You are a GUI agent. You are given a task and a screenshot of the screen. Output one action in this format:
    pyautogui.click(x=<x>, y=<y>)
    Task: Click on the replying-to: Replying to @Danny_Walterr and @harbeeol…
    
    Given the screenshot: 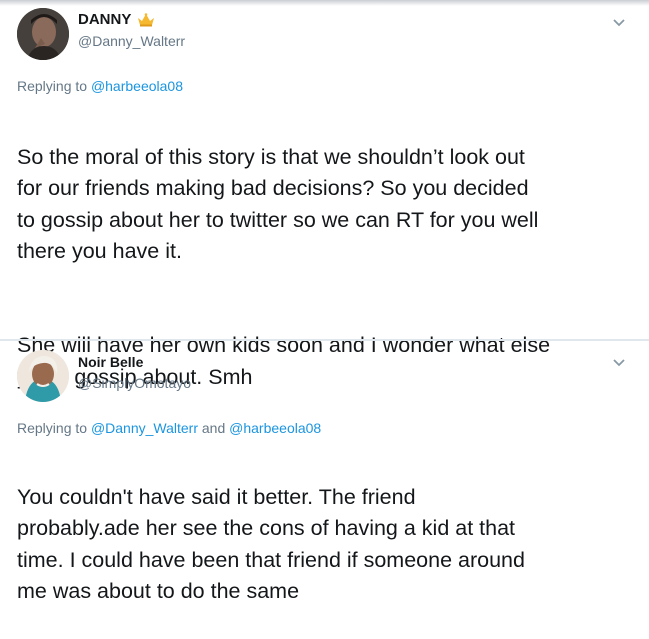 What is the action you would take?
    pyautogui.click(x=169, y=428)
    